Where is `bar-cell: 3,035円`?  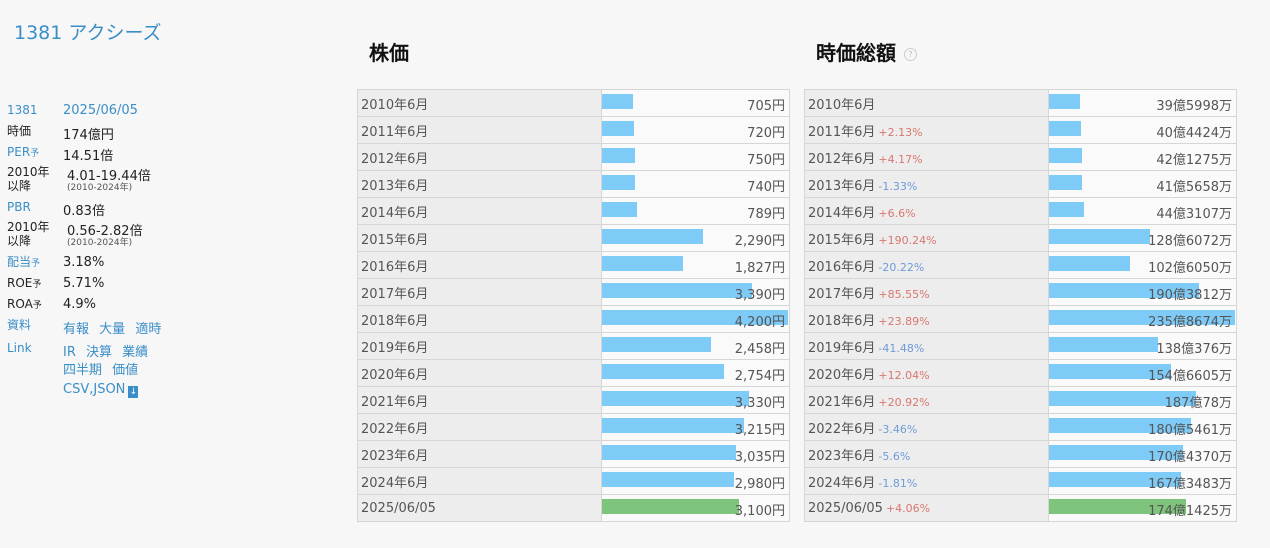 bar-cell: 3,035円 is located at coordinates (695, 454).